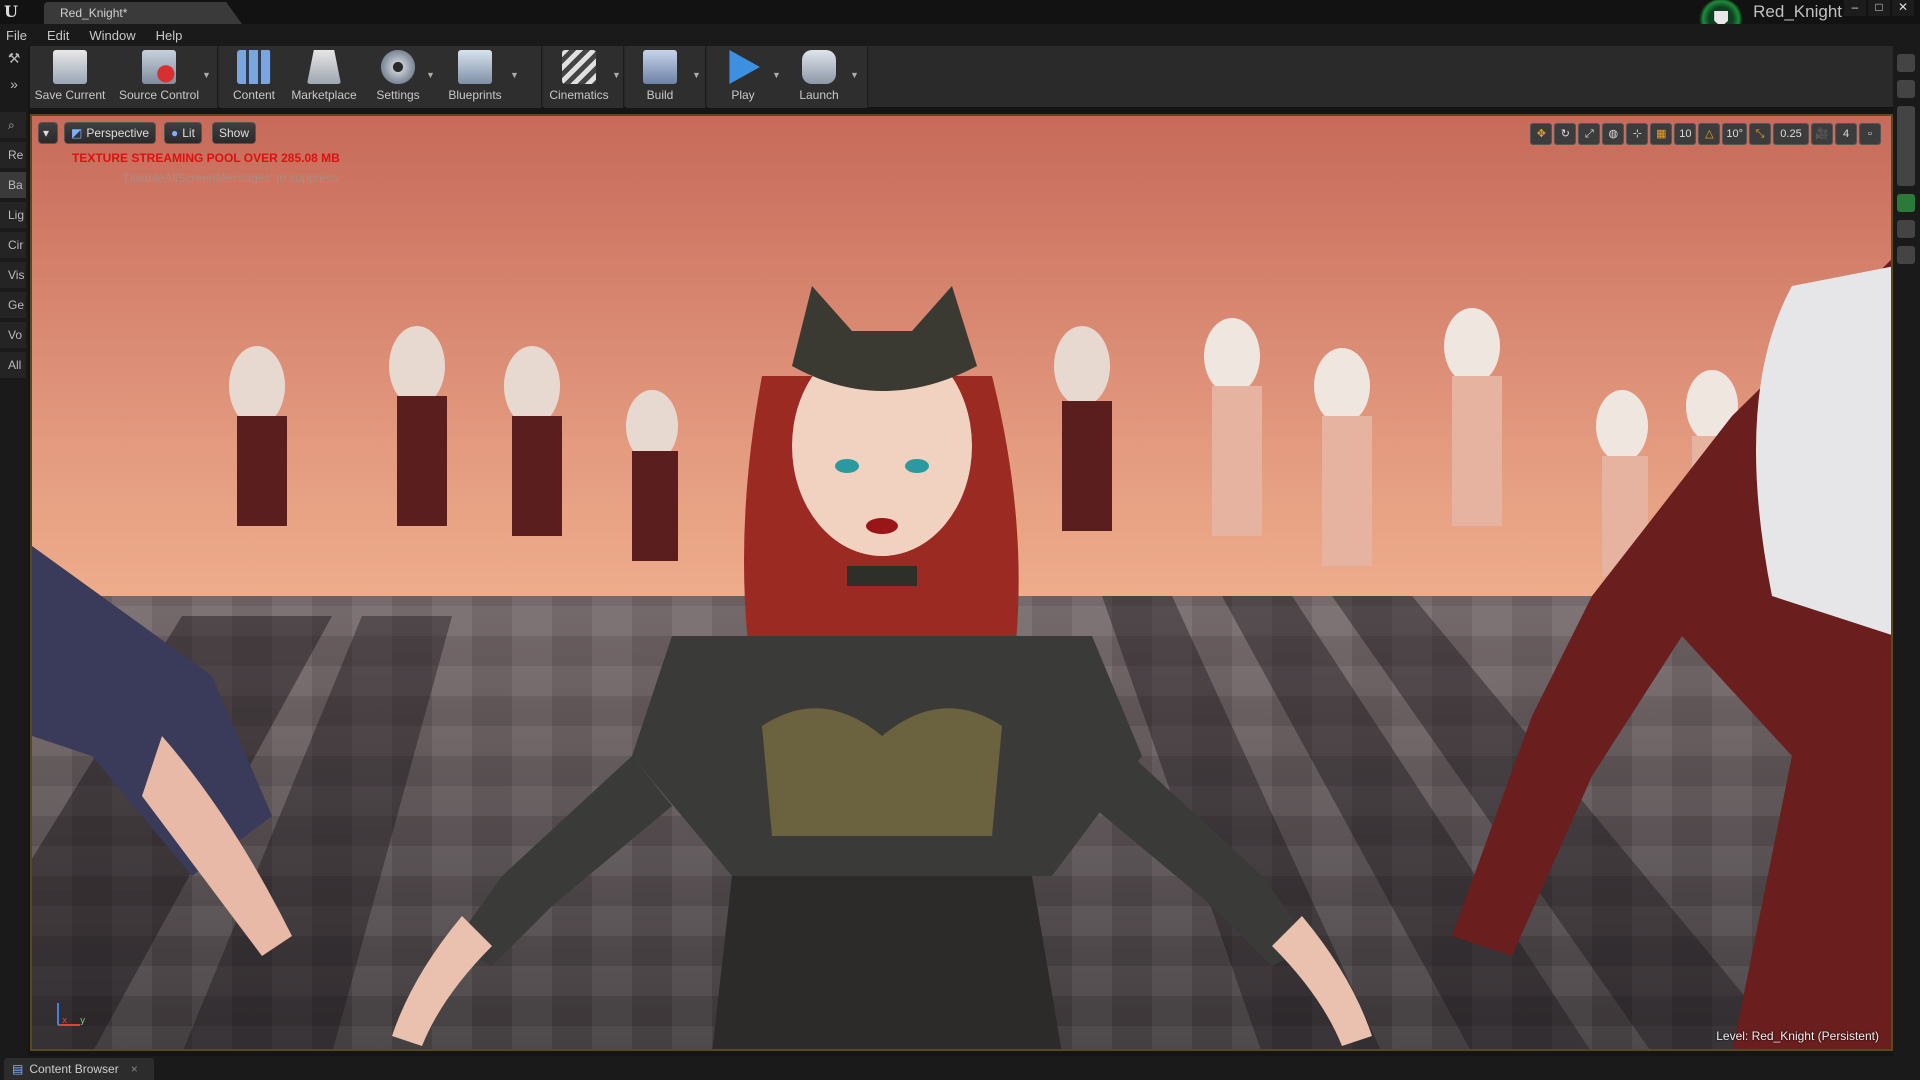  I want to click on perspective-label: Perspective, so click(118, 133).